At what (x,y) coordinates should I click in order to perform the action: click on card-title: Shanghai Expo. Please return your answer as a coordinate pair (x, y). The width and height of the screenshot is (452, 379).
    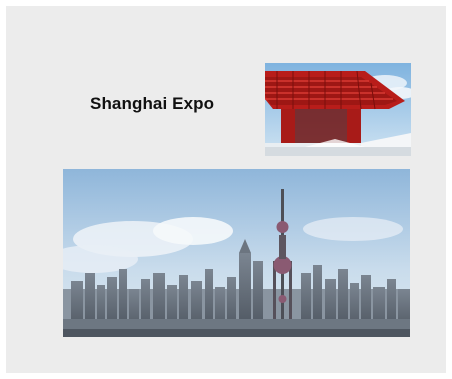
    Looking at the image, I should click on (152, 103).